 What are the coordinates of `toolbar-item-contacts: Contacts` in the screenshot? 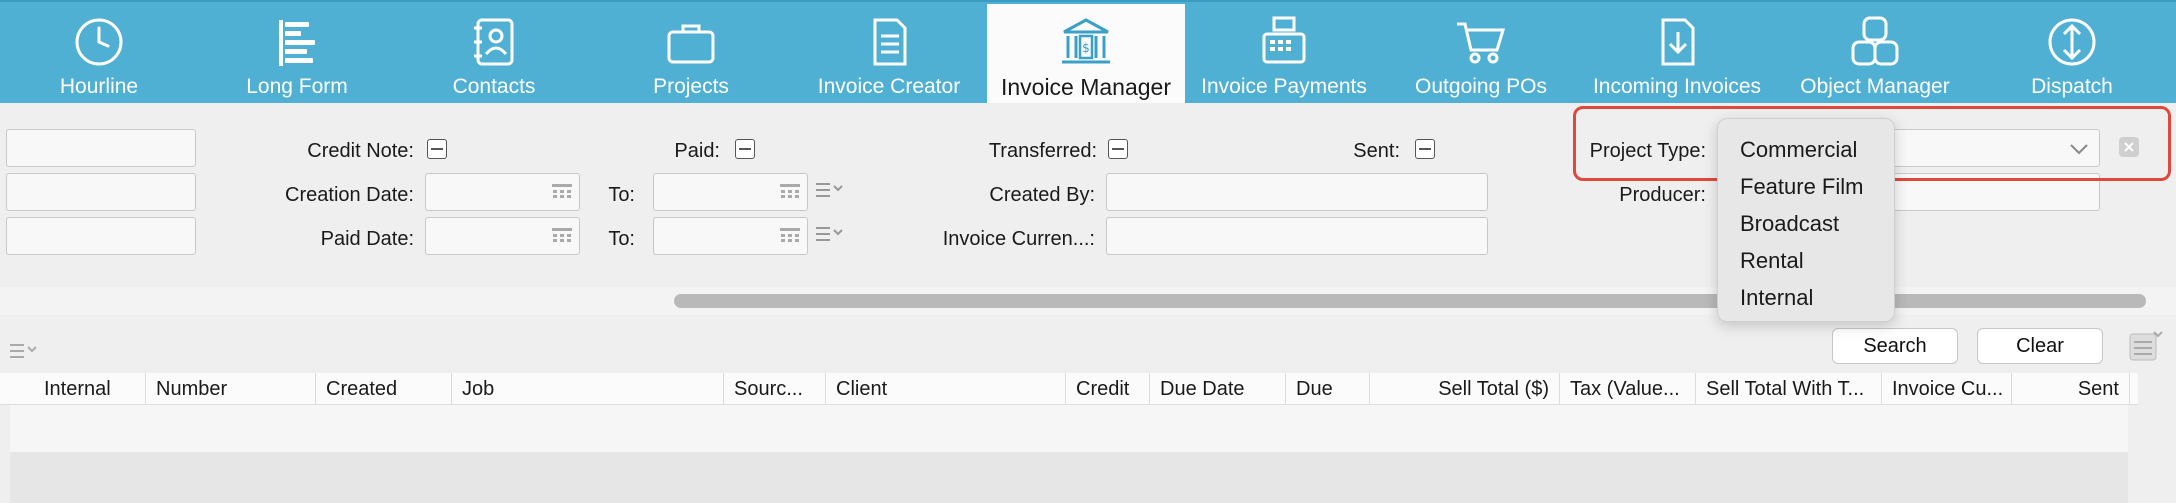 It's located at (494, 54).